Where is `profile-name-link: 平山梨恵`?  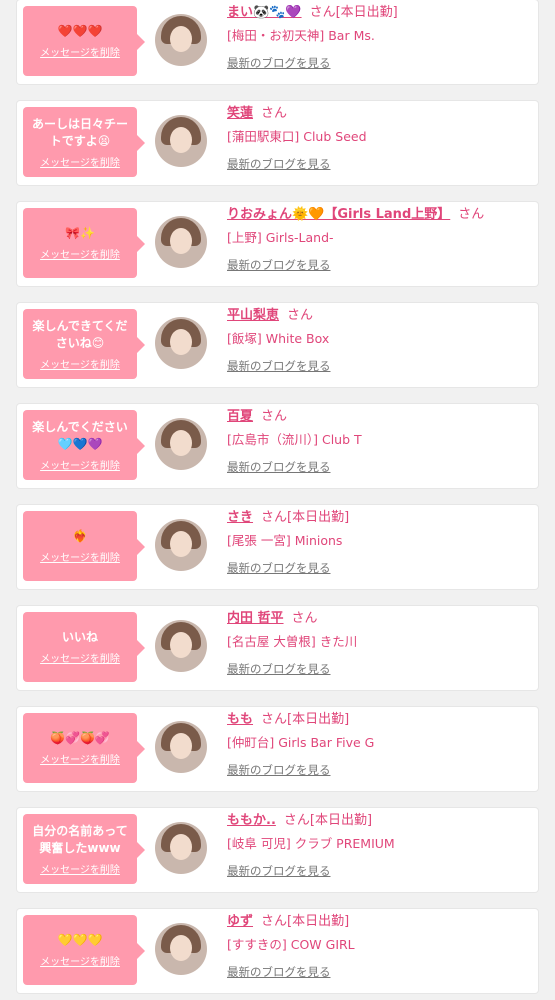
profile-name-link: 平山梨恵 is located at coordinates (253, 315).